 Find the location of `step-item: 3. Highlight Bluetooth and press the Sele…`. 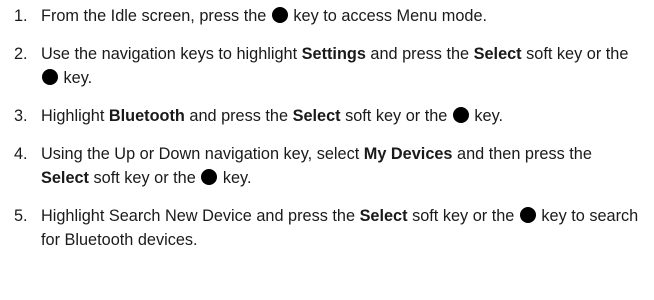

step-item: 3. Highlight Bluetooth and press the Sele… is located at coordinates (329, 116).